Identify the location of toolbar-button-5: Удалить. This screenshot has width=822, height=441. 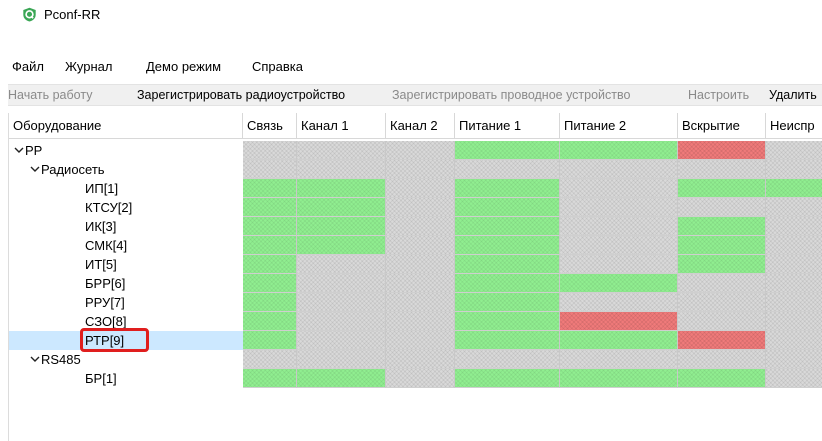
(793, 95).